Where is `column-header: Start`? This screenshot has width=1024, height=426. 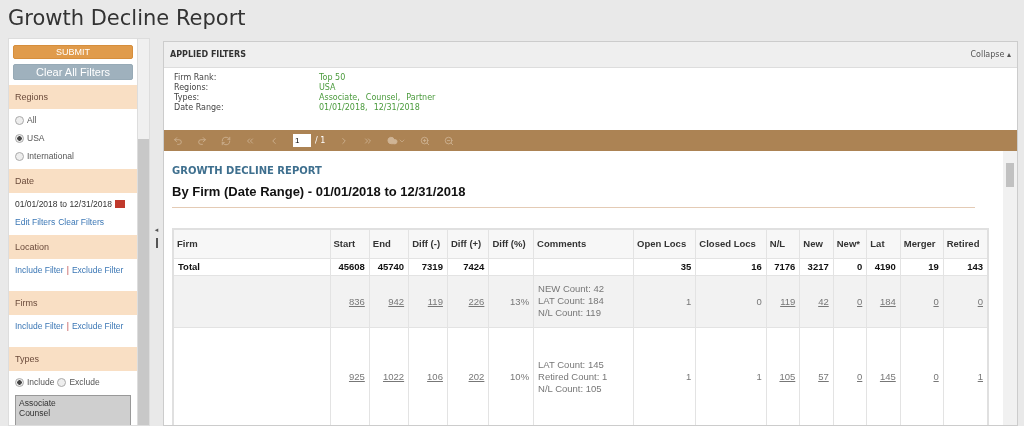 column-header: Start is located at coordinates (350, 243).